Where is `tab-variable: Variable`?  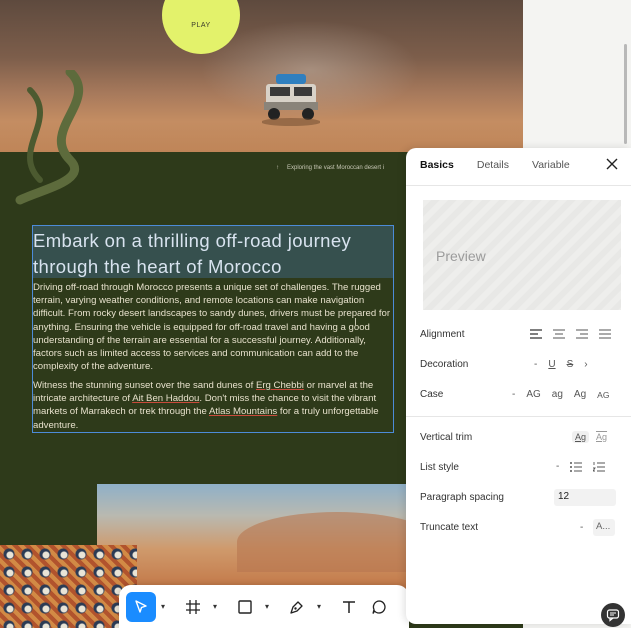 tab-variable: Variable is located at coordinates (551, 165).